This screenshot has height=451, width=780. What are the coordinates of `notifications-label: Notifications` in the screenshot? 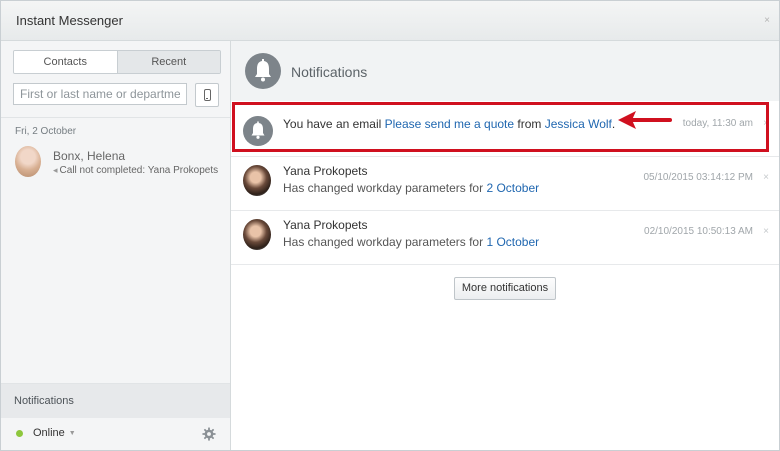 It's located at (44, 401).